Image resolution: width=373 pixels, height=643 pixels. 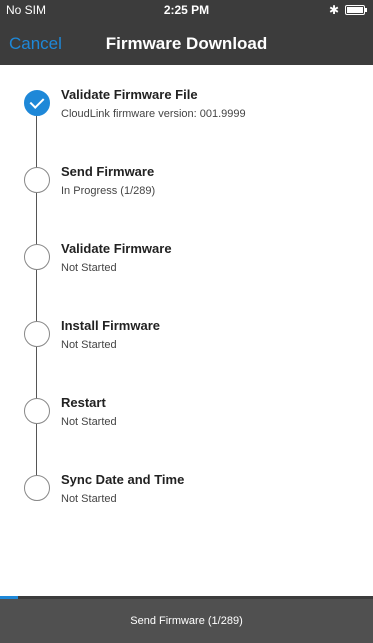 I want to click on step-status: In Progress (1/289), so click(x=108, y=191).